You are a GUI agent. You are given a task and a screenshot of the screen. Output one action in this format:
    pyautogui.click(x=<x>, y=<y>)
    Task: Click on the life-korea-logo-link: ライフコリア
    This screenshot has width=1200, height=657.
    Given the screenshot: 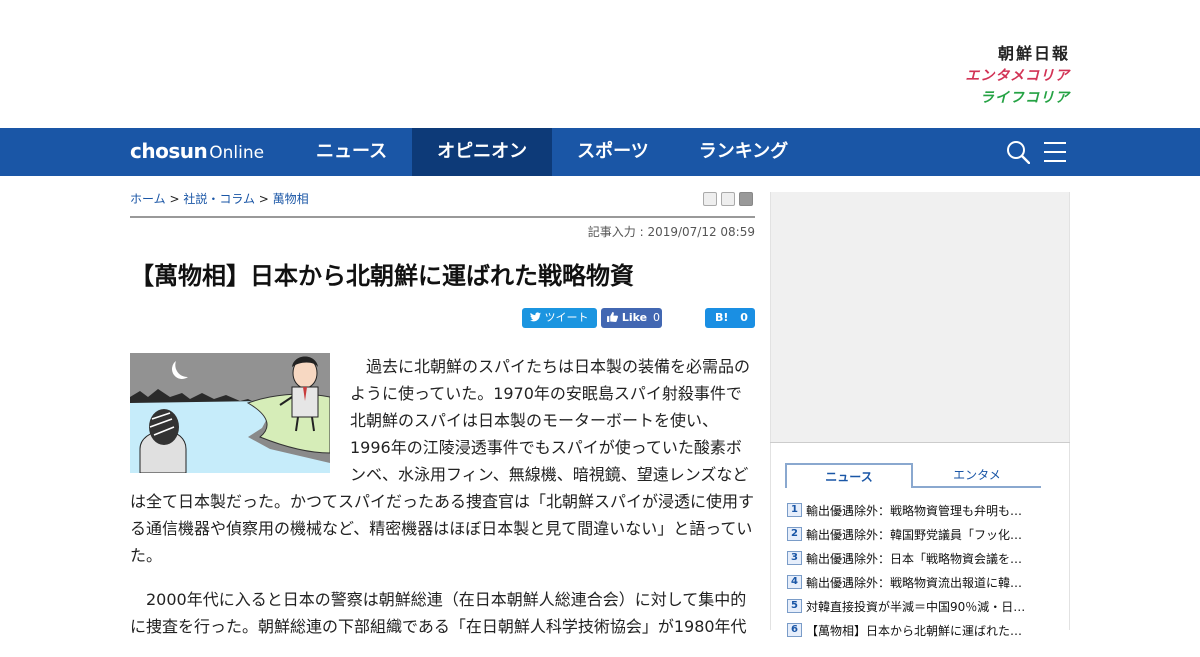 What is the action you would take?
    pyautogui.click(x=990, y=98)
    